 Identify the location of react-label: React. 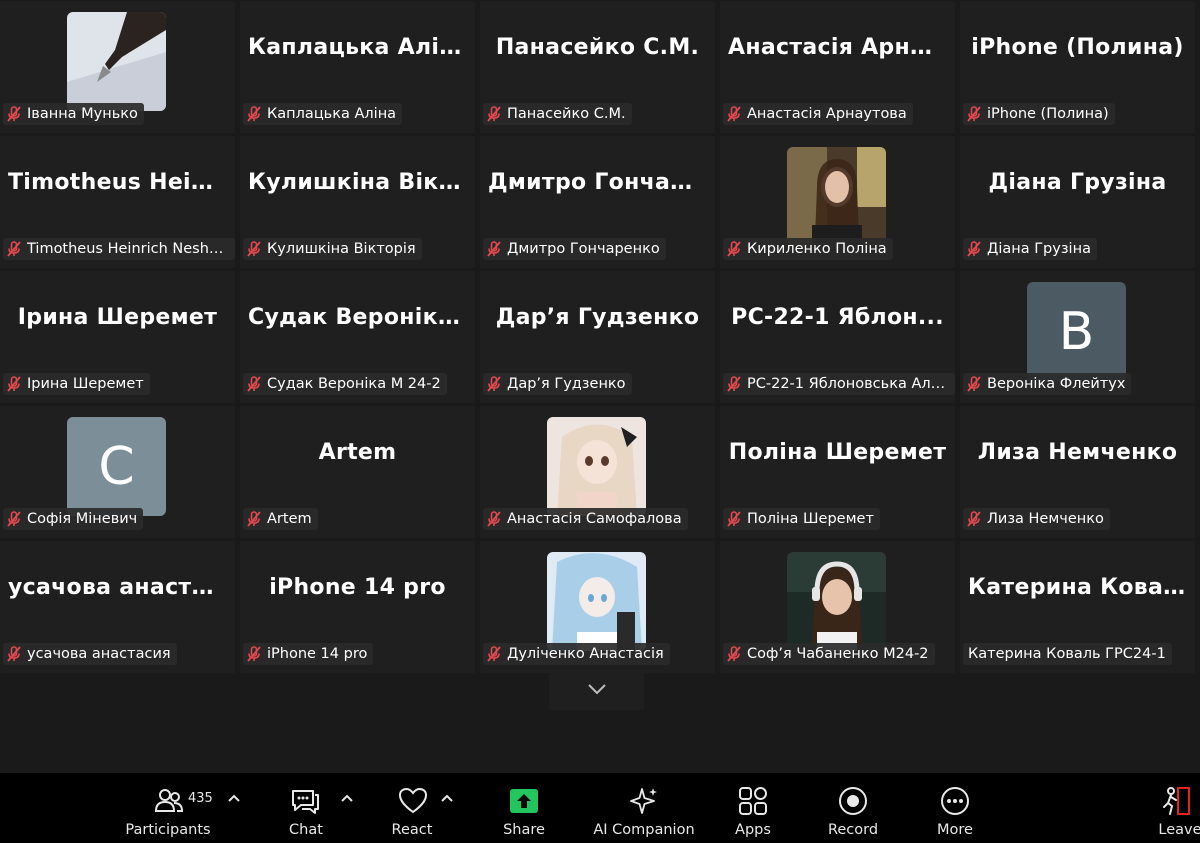
(412, 830).